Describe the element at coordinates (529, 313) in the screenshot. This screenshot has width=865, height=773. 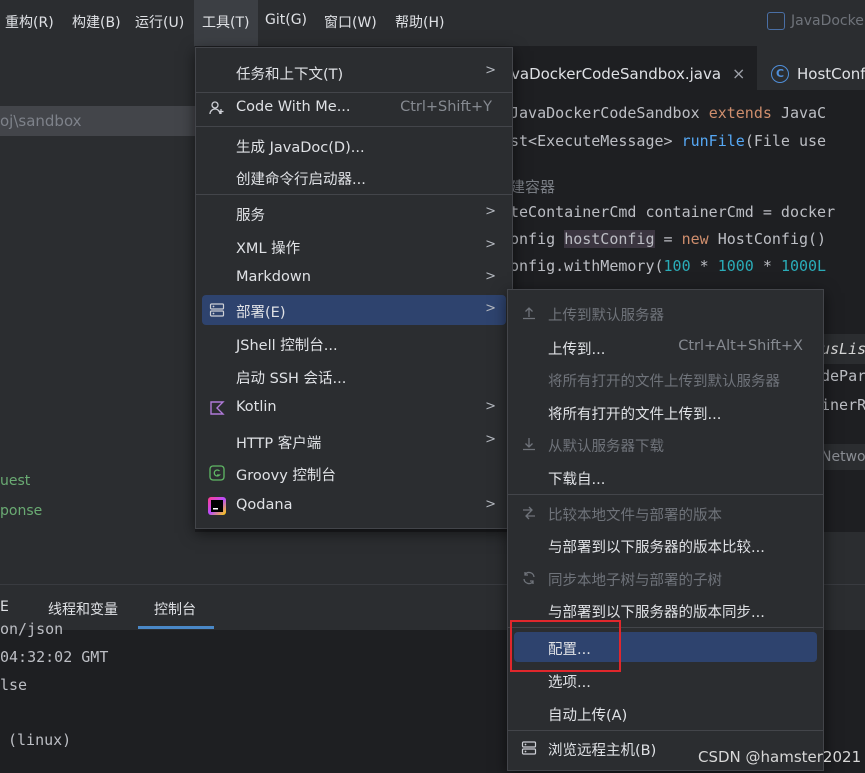
I see `upload-icon` at that location.